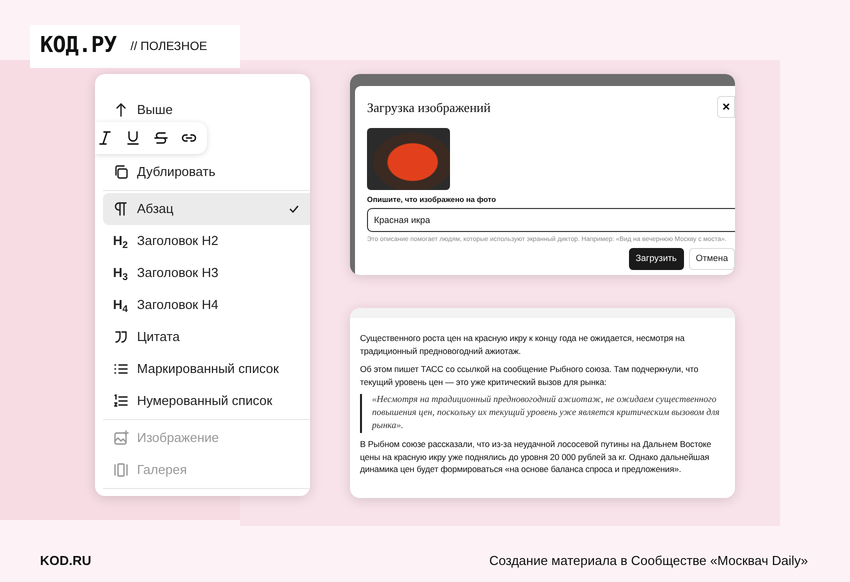 This screenshot has width=850, height=582. Describe the element at coordinates (206, 209) in the screenshot. I see `menu-item: Абзац` at that location.